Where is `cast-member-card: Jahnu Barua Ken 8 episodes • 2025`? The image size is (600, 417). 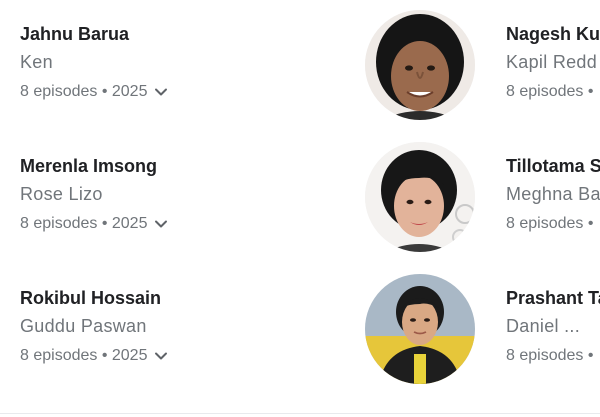
cast-member-card: Jahnu Barua Ken 8 episodes • 2025 is located at coordinates (180, 65).